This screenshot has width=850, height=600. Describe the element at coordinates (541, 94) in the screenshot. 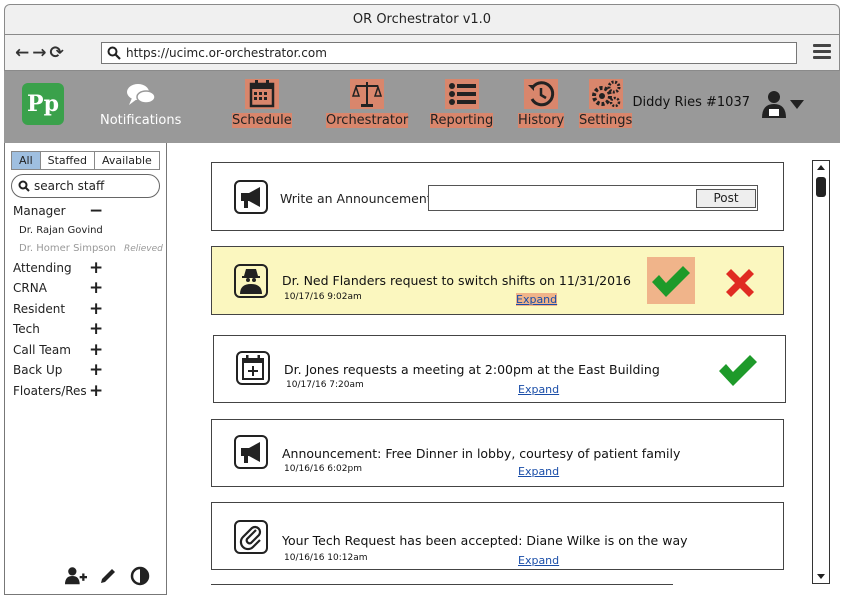

I see `history-icon` at that location.